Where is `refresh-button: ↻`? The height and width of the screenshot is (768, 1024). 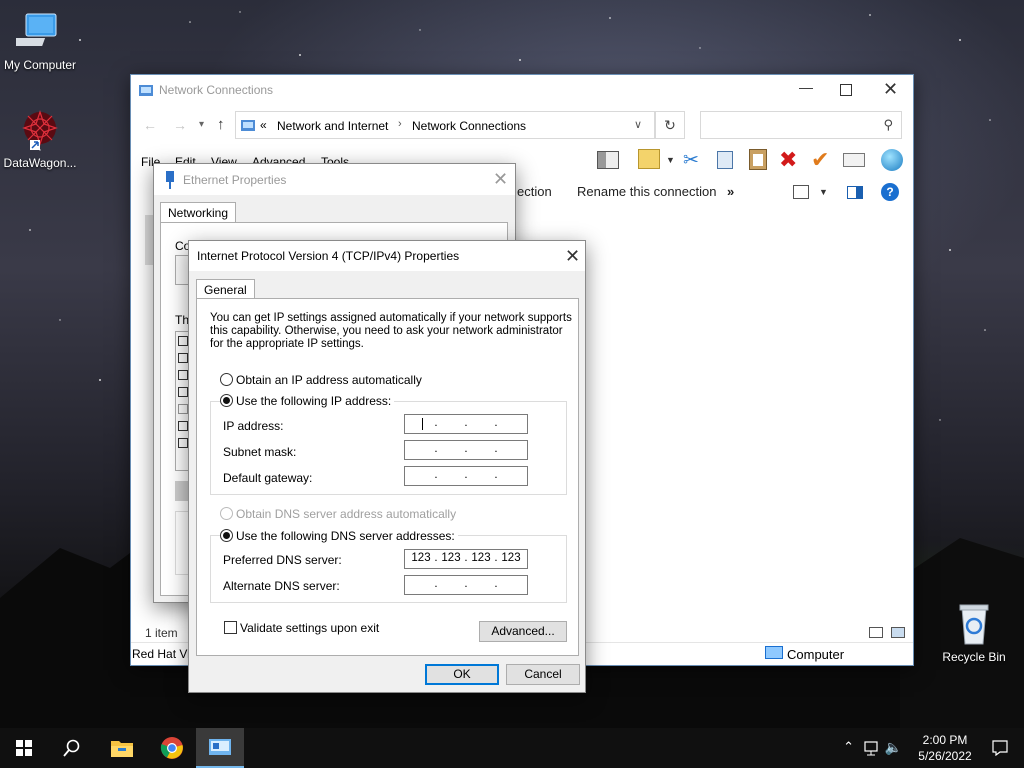 refresh-button: ↻ is located at coordinates (670, 125).